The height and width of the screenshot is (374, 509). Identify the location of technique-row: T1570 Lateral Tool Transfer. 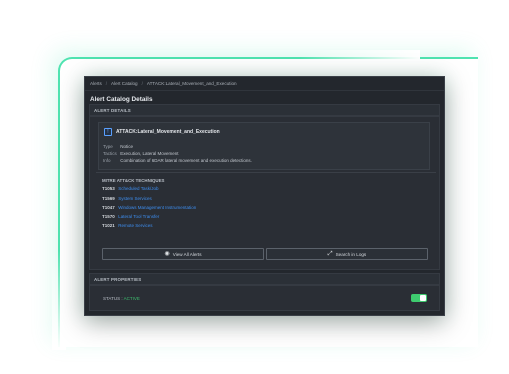
(130, 216).